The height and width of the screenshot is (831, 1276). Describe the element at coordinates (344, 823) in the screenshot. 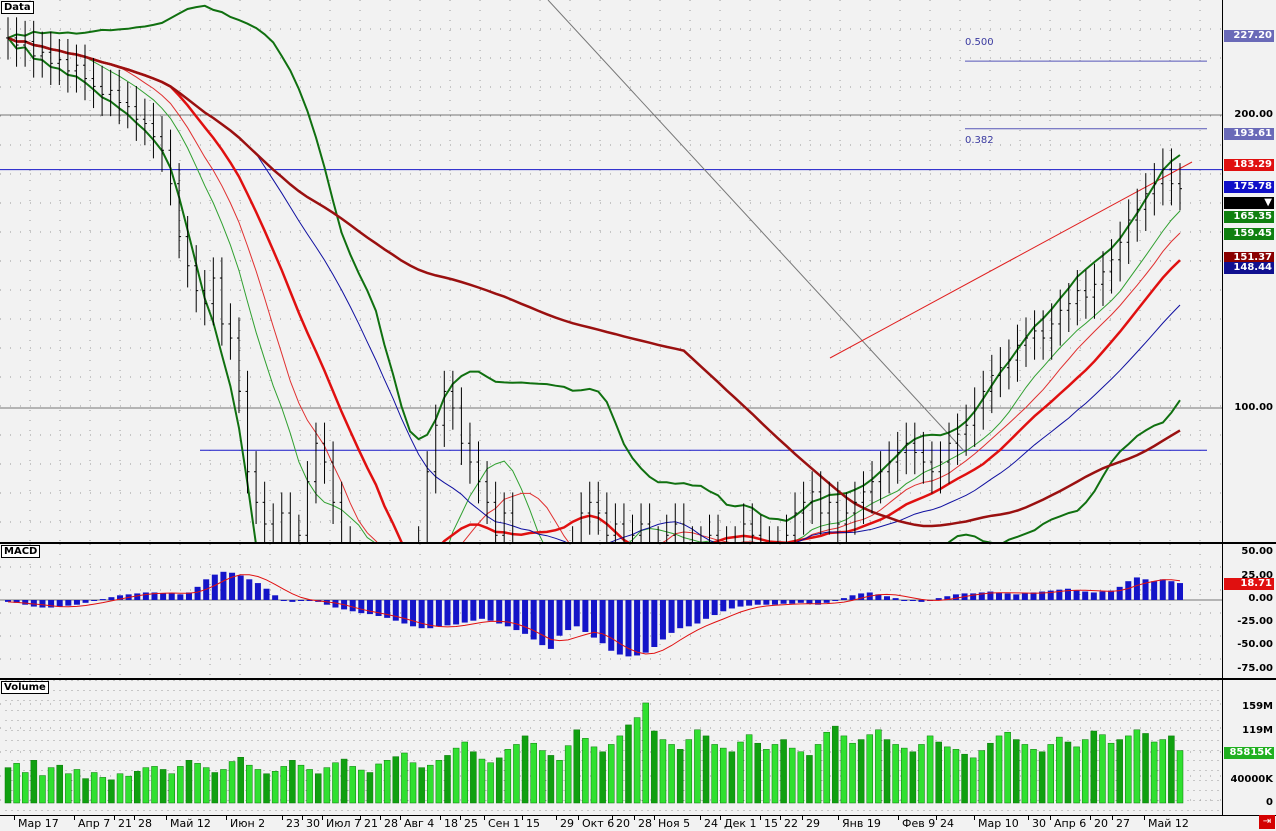

I see `x-tick-label: Июл 7` at that location.